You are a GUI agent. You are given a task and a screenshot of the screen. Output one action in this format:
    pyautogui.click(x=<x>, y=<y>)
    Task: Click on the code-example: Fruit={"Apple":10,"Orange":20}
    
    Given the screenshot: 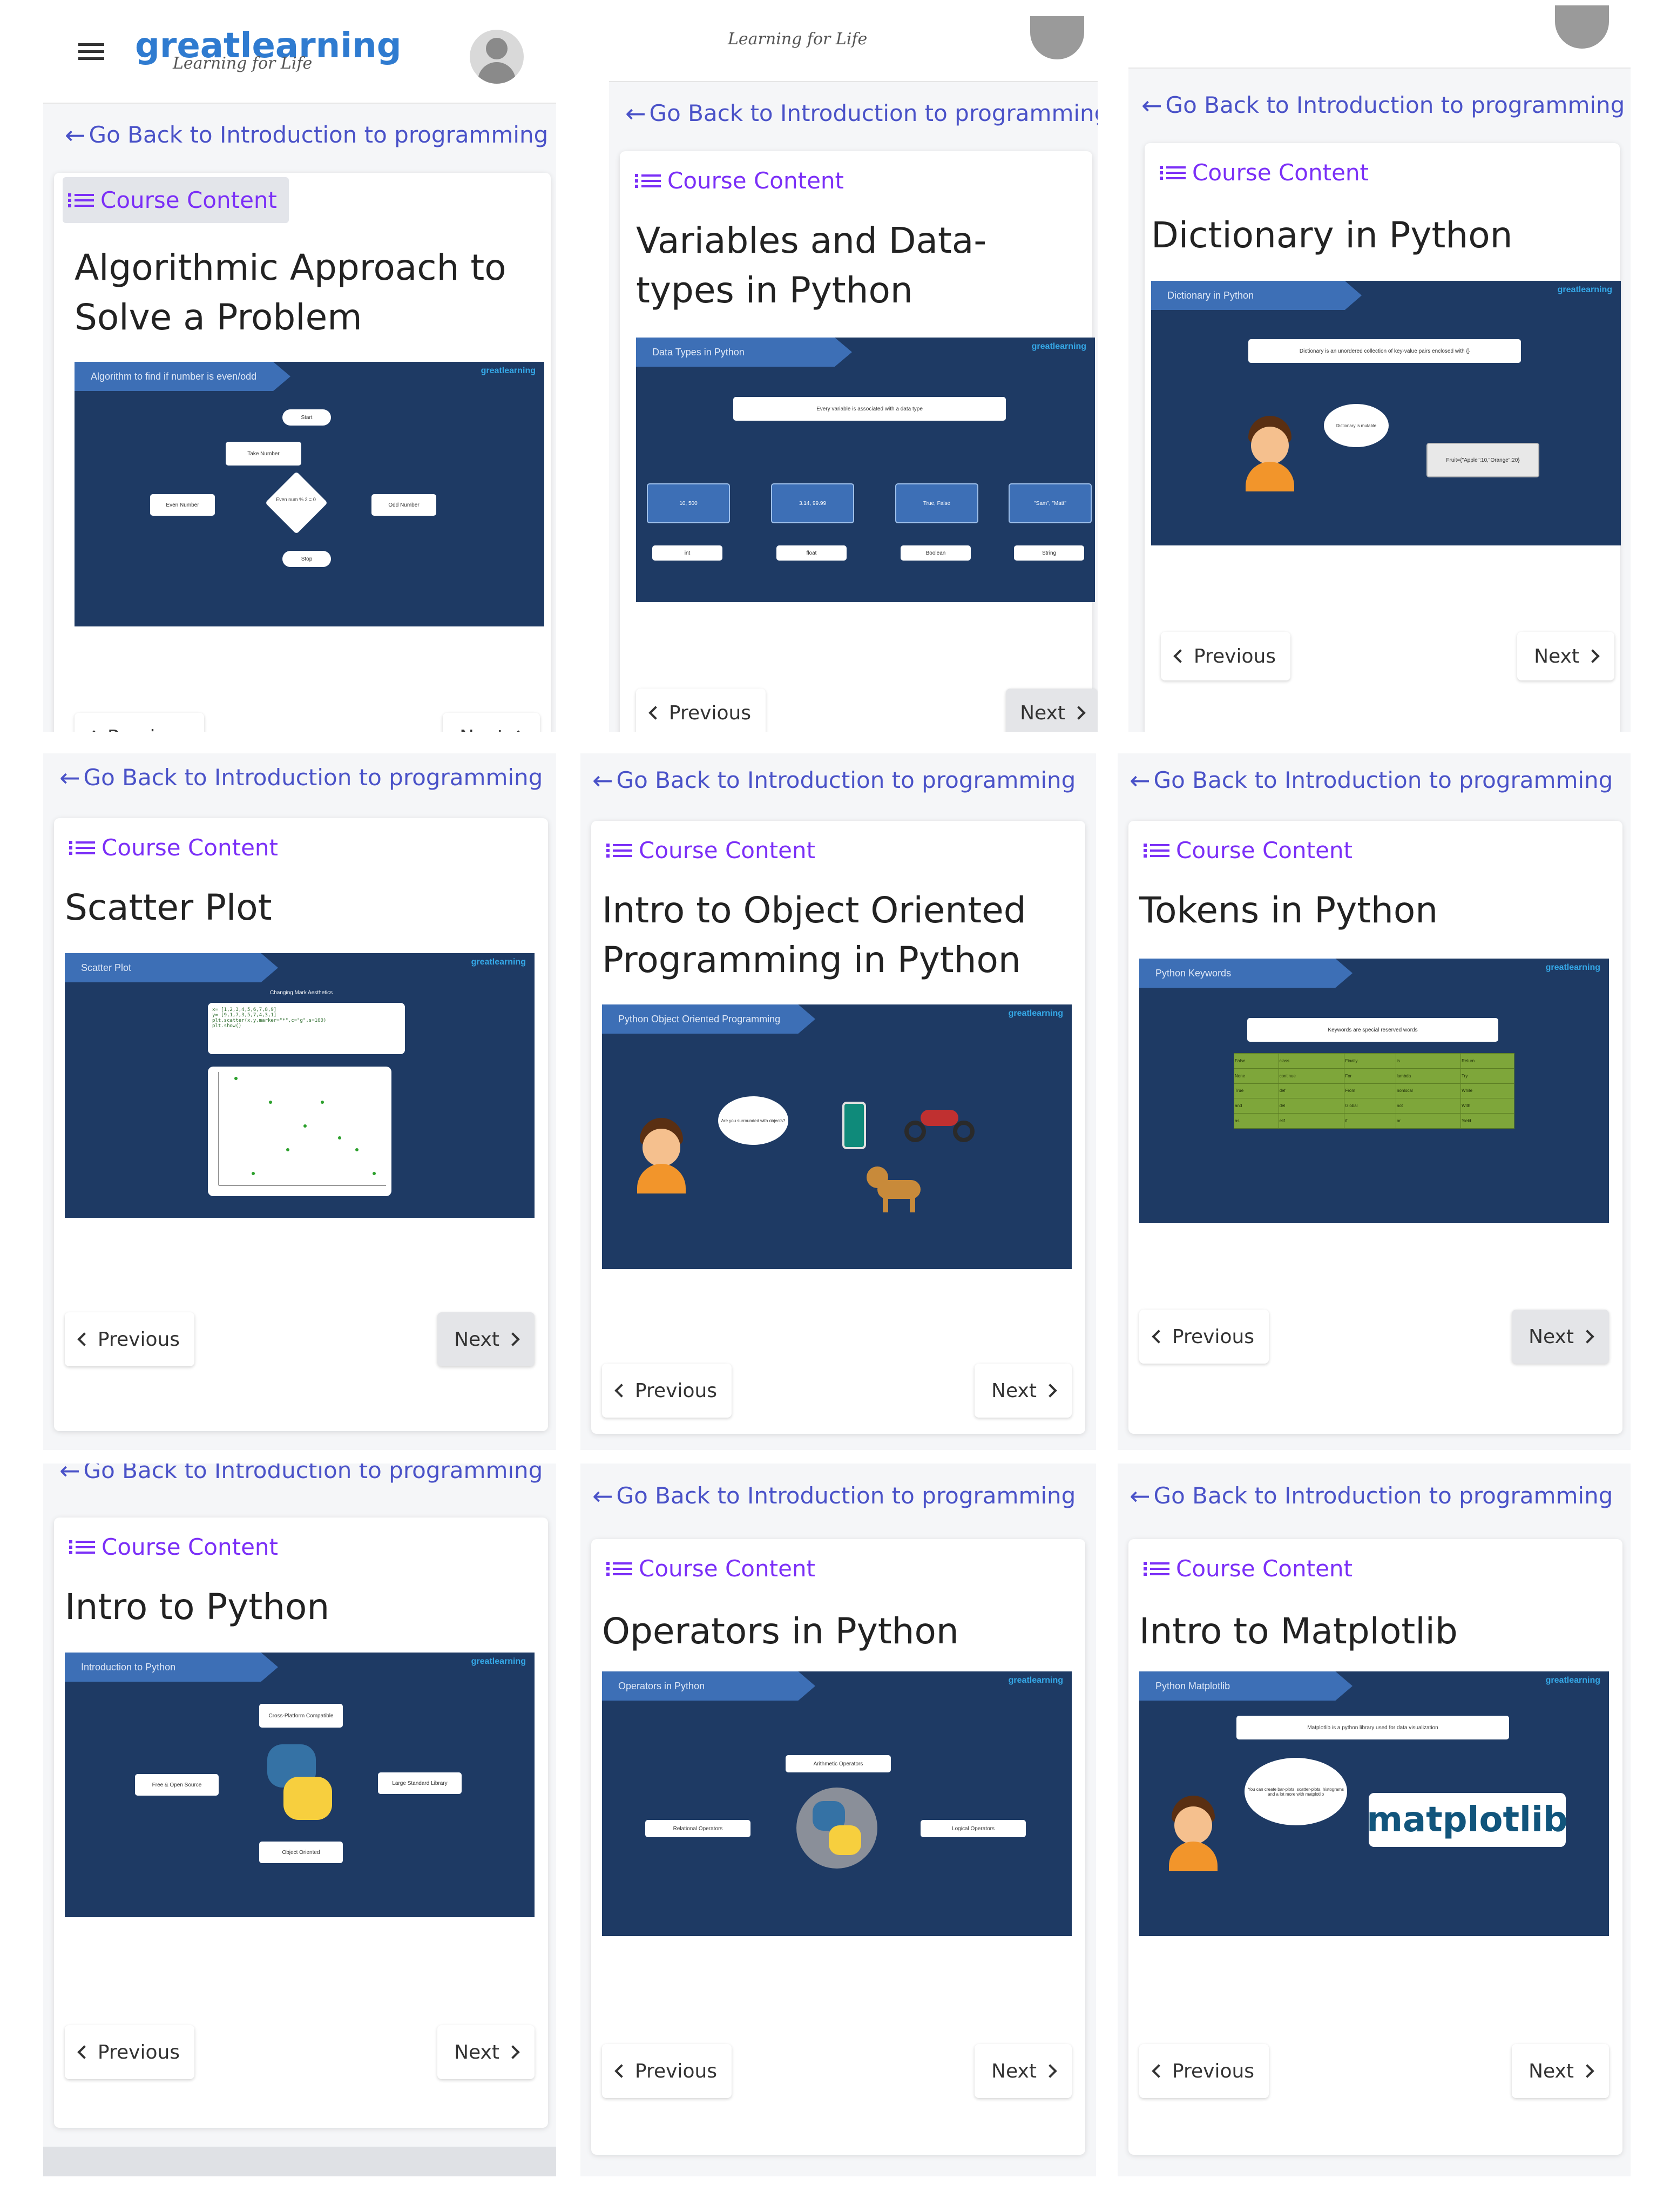 What is the action you would take?
    pyautogui.click(x=1482, y=460)
    